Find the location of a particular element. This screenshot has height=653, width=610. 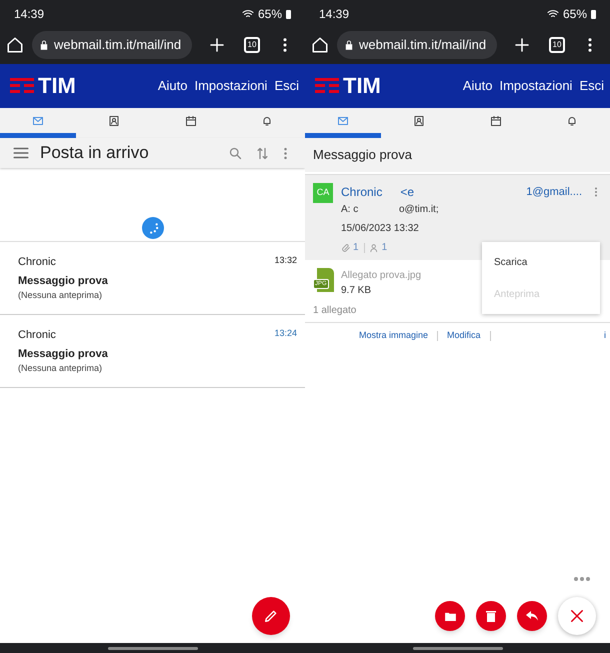

paperclip-icon is located at coordinates (346, 247).